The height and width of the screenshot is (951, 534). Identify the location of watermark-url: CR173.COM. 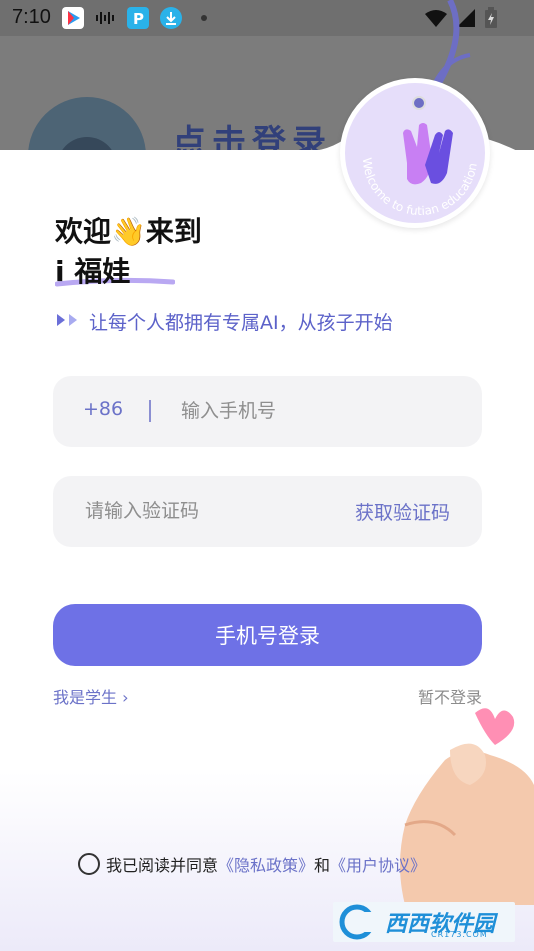
(459, 934).